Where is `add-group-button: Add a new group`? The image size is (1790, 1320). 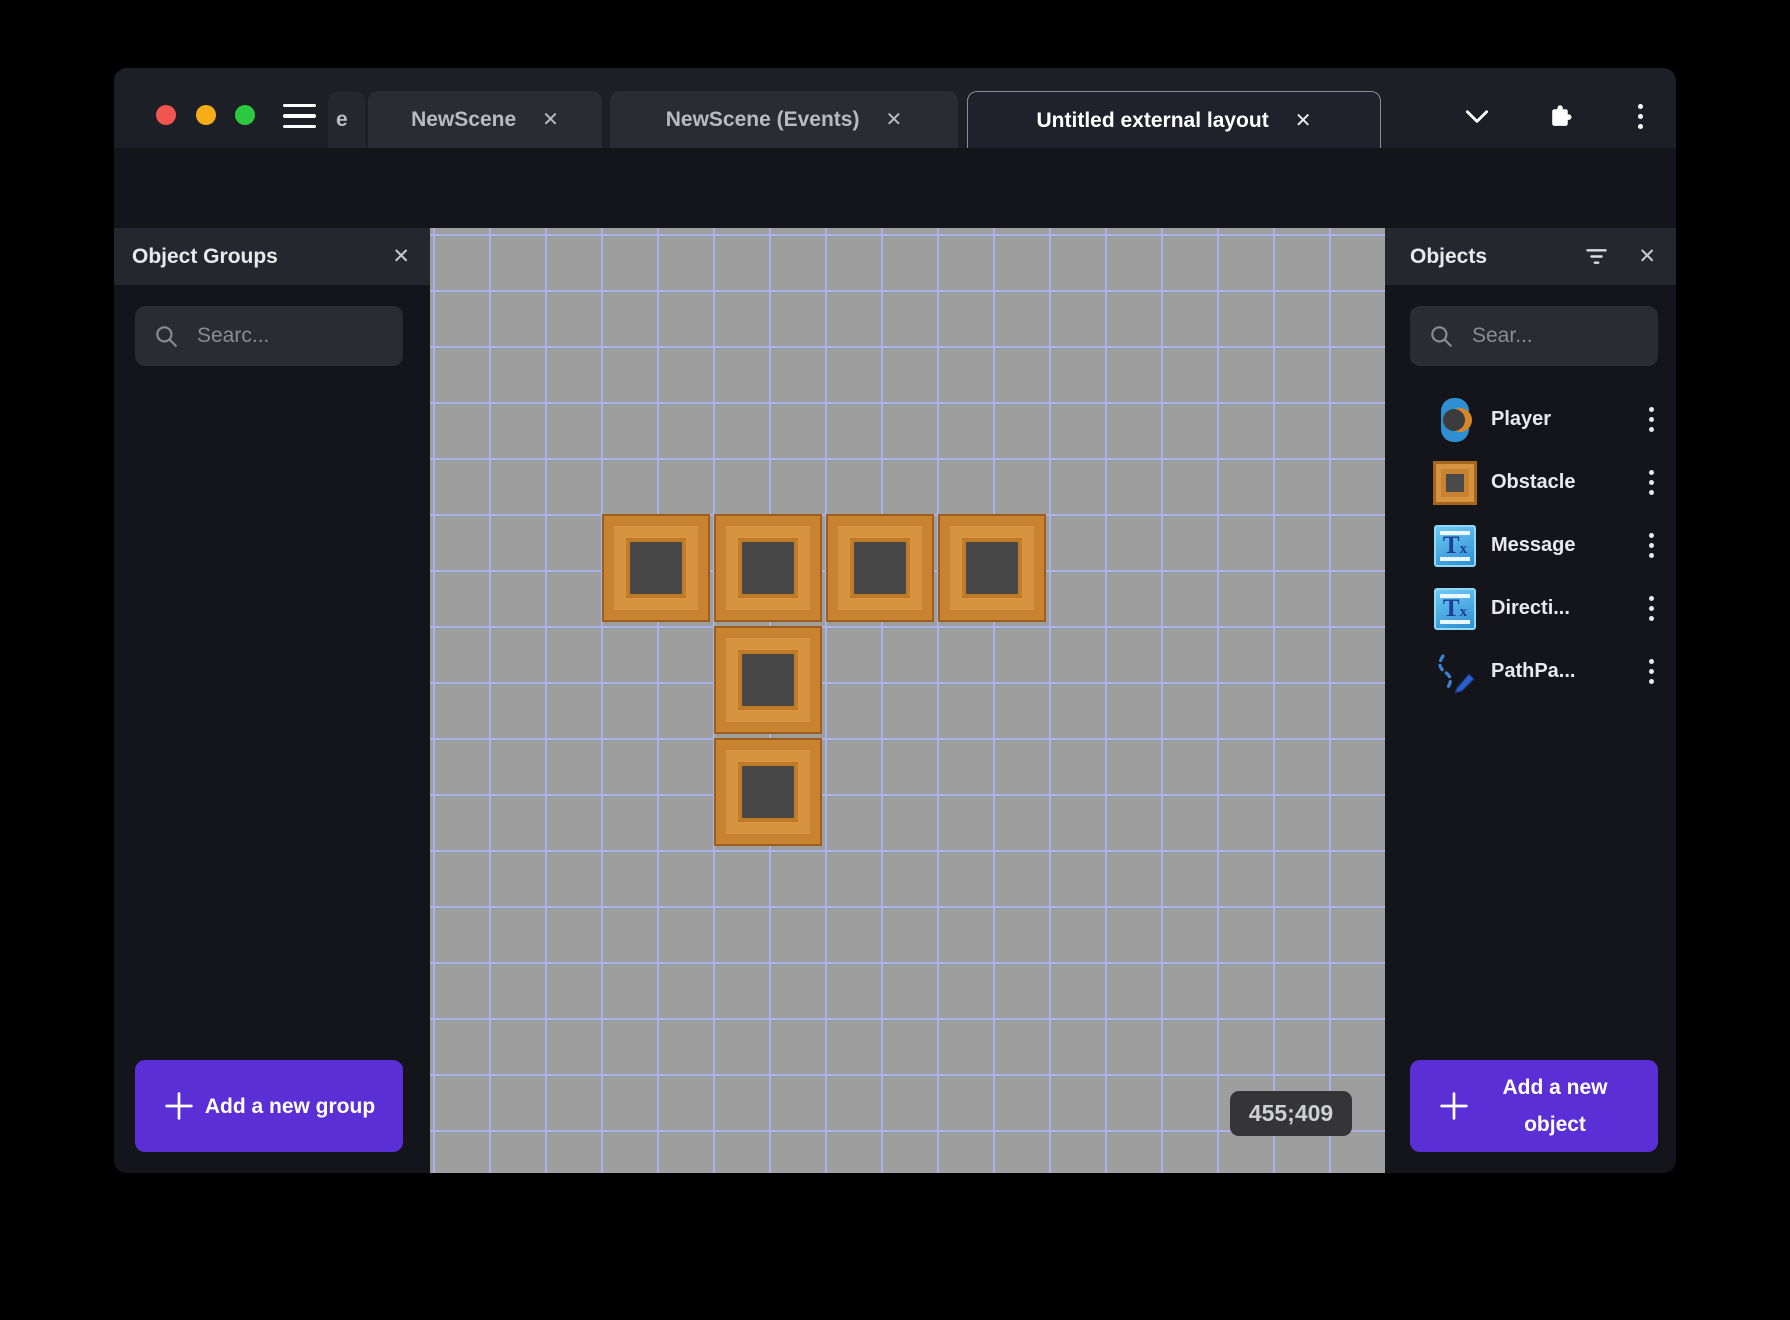 add-group-button: Add a new group is located at coordinates (269, 1106).